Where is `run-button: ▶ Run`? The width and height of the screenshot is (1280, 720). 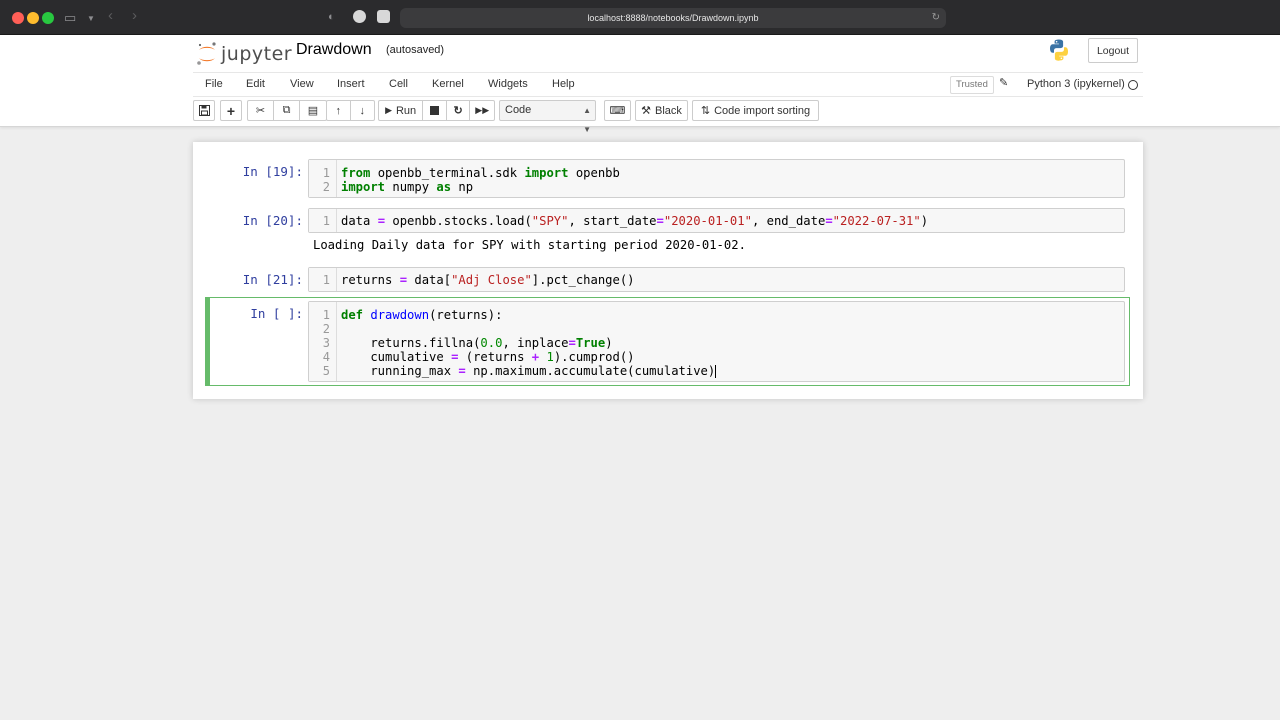 run-button: ▶ Run is located at coordinates (401, 110).